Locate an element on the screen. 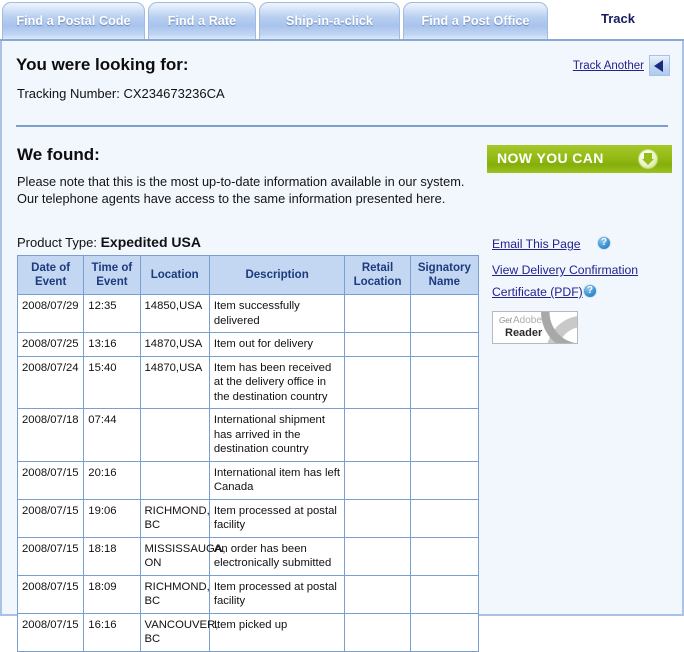  email-this-page-link: Email This Page is located at coordinates (536, 244).